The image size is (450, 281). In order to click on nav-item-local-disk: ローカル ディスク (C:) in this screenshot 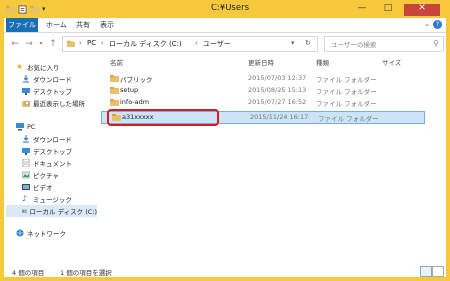, I will do `click(51, 211)`.